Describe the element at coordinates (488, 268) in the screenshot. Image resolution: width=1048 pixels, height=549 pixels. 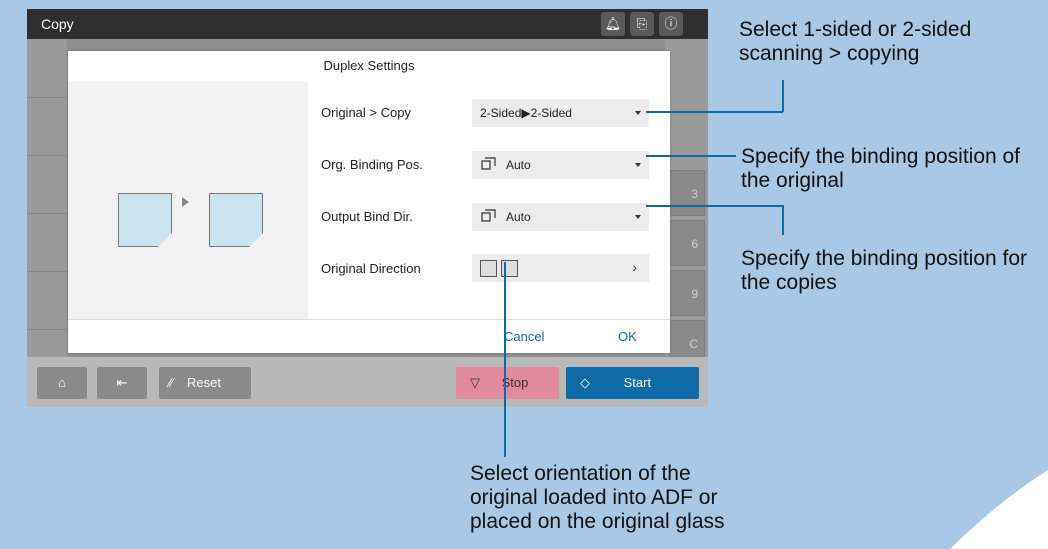
I see `portrait-orientation-icon` at that location.